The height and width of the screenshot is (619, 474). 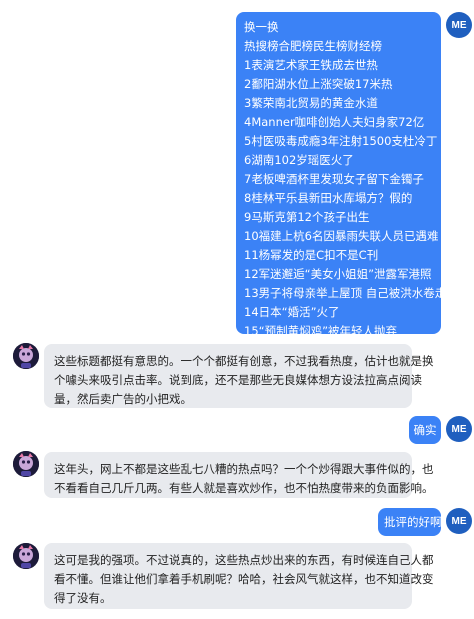 I want to click on bubble-line: 得了没有。, so click(x=83, y=598).